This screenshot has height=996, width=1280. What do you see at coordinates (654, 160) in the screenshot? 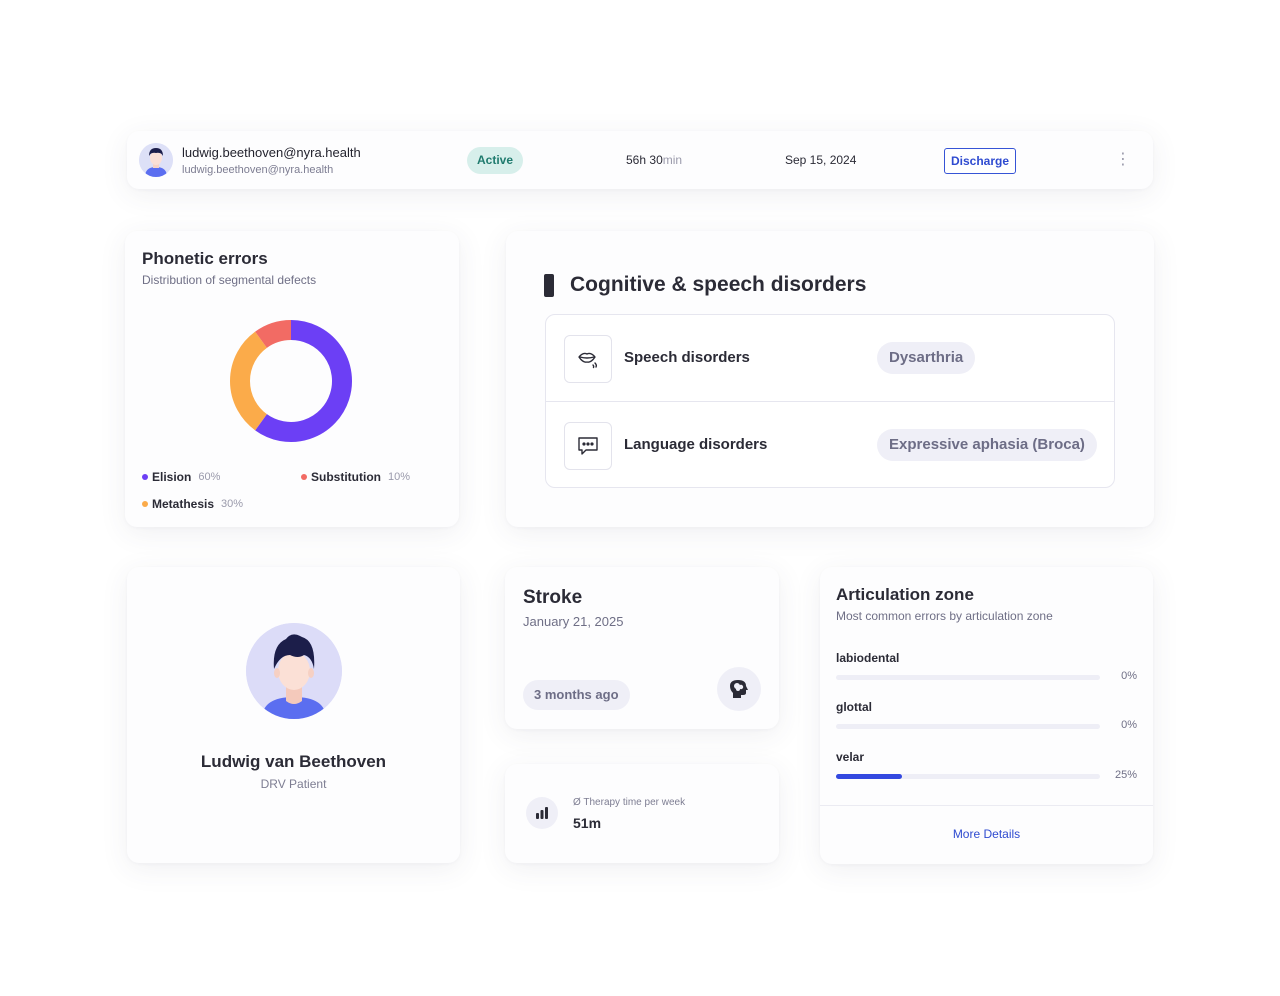
I see `therapy-duration: 56h 30min` at bounding box center [654, 160].